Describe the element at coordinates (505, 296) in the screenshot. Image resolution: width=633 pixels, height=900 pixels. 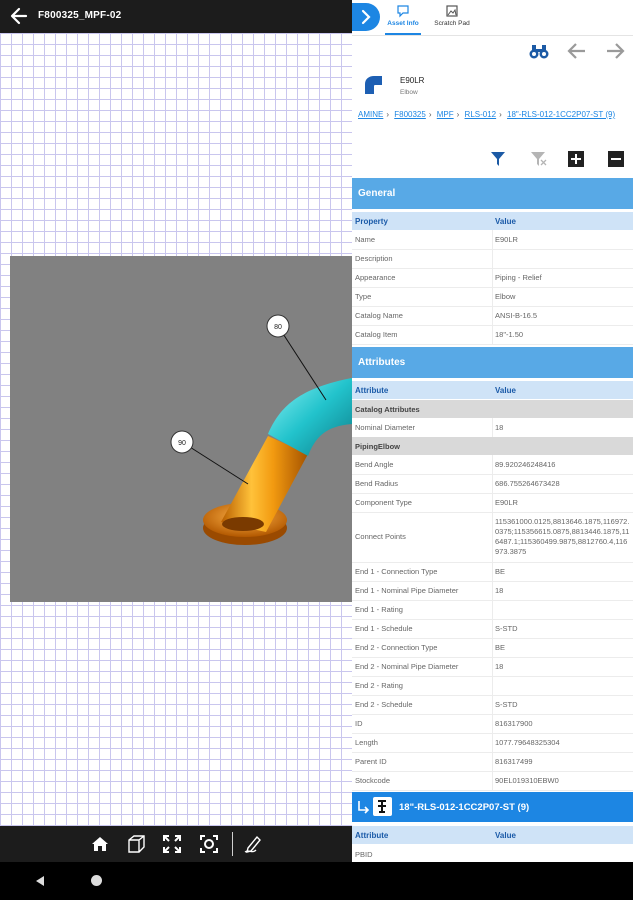
I see `row-value: Elbow` at that location.